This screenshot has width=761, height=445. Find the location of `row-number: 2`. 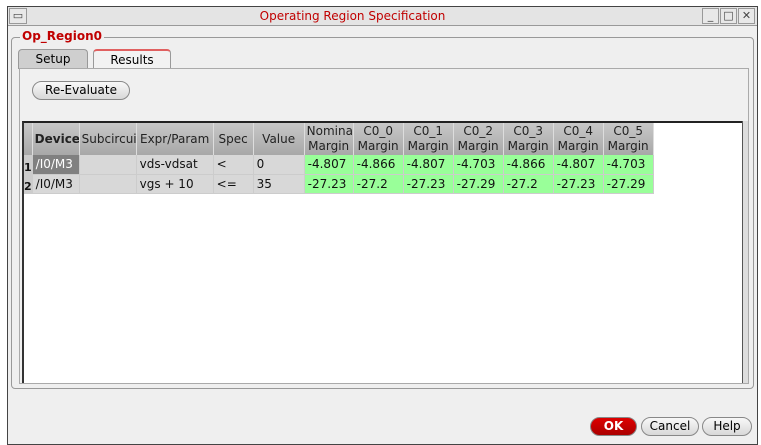

row-number: 2 is located at coordinates (28, 184).